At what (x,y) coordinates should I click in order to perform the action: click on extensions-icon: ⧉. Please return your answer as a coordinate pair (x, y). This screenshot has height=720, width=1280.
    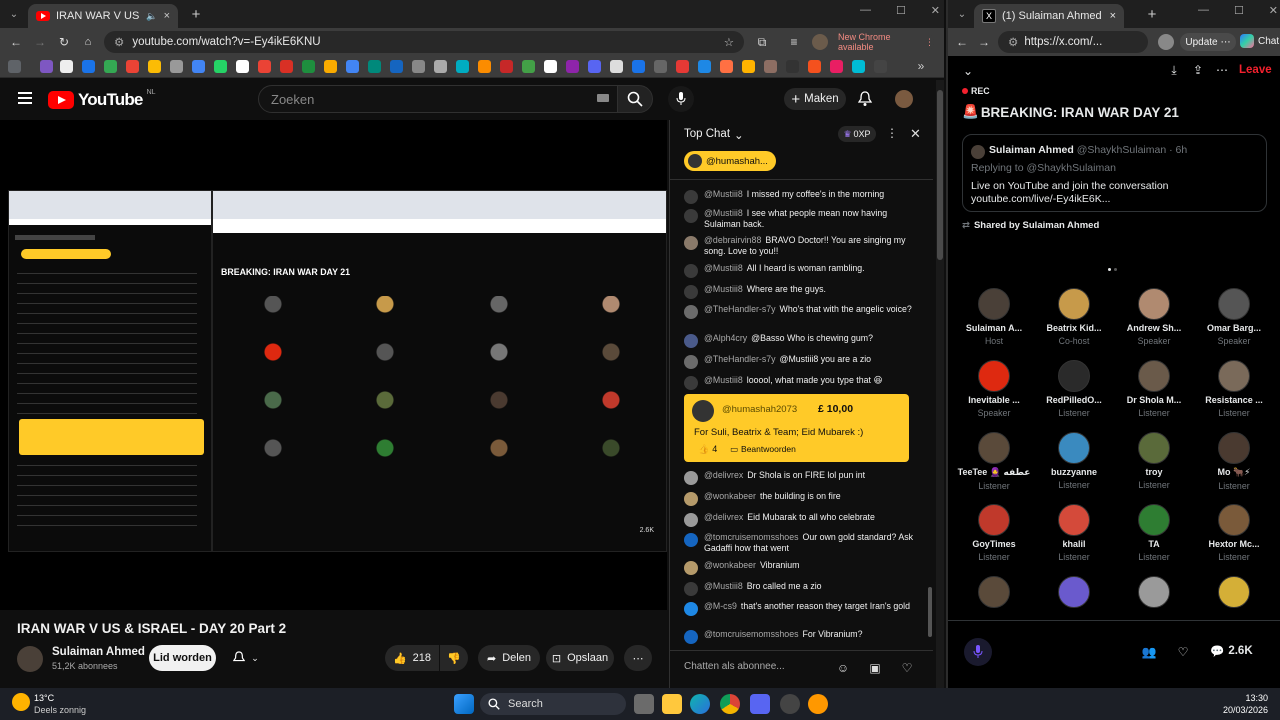
    Looking at the image, I should click on (762, 42).